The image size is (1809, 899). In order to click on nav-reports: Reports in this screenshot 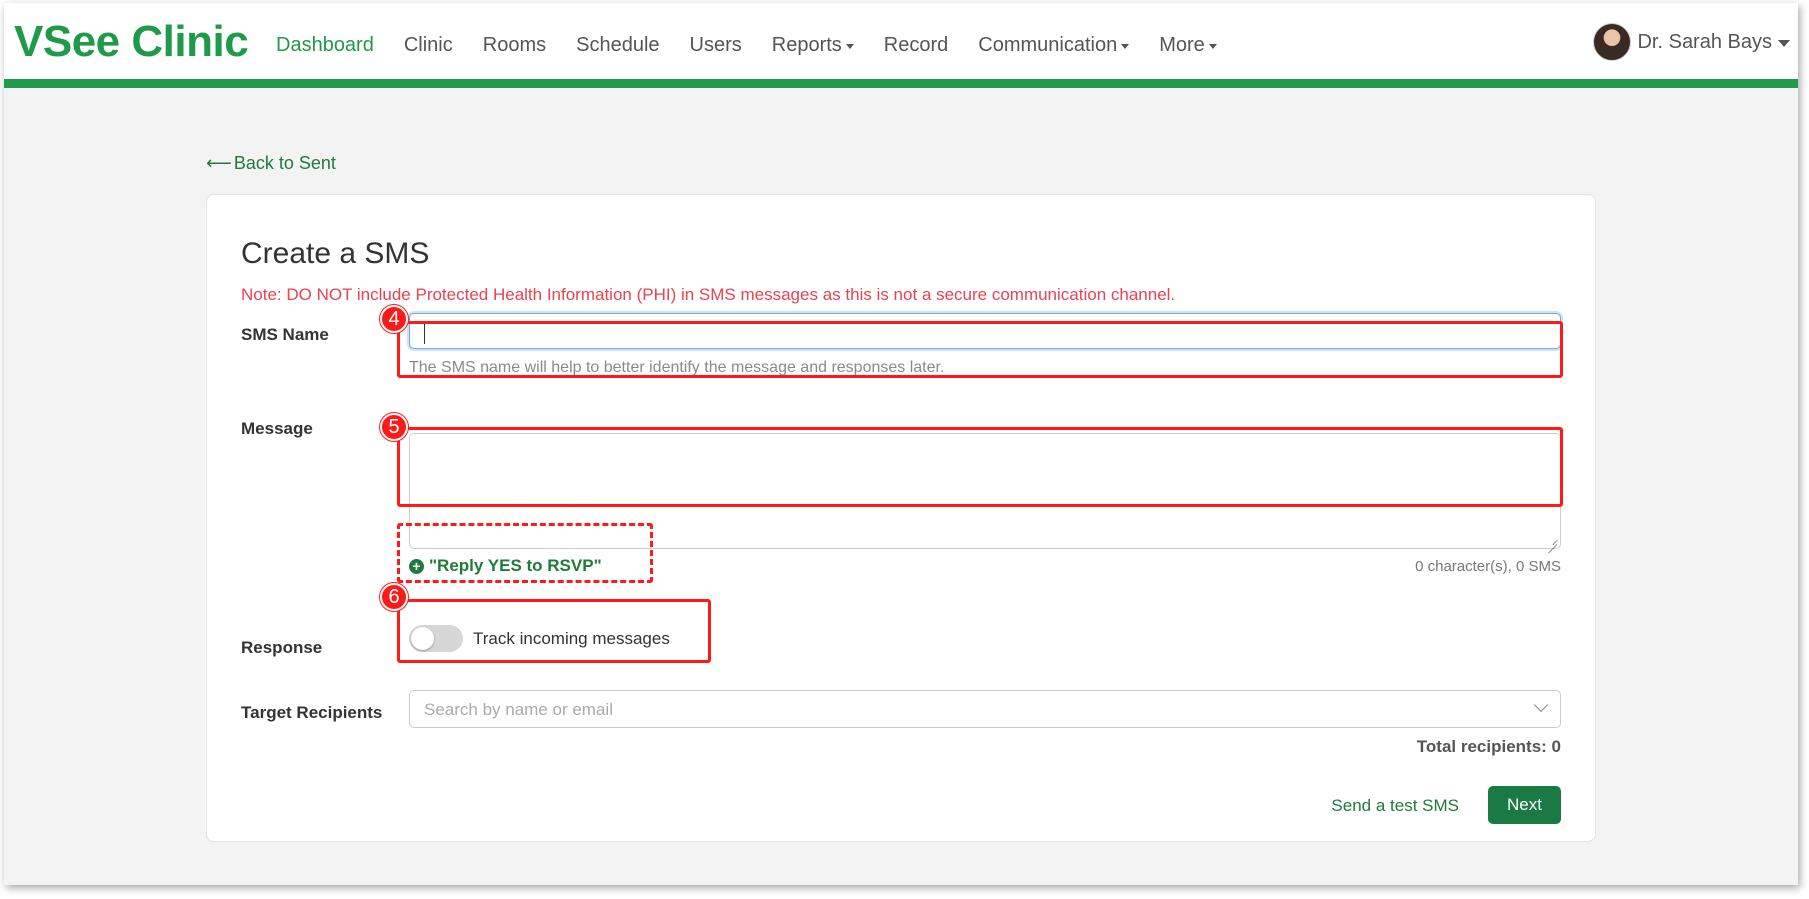, I will do `click(813, 45)`.